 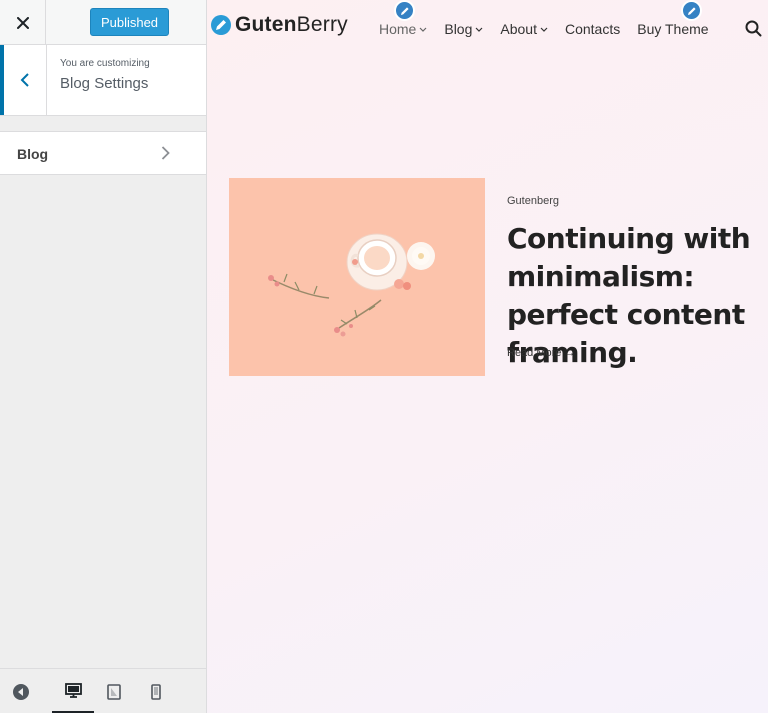 I want to click on preview-tablet-button, so click(x=114, y=691).